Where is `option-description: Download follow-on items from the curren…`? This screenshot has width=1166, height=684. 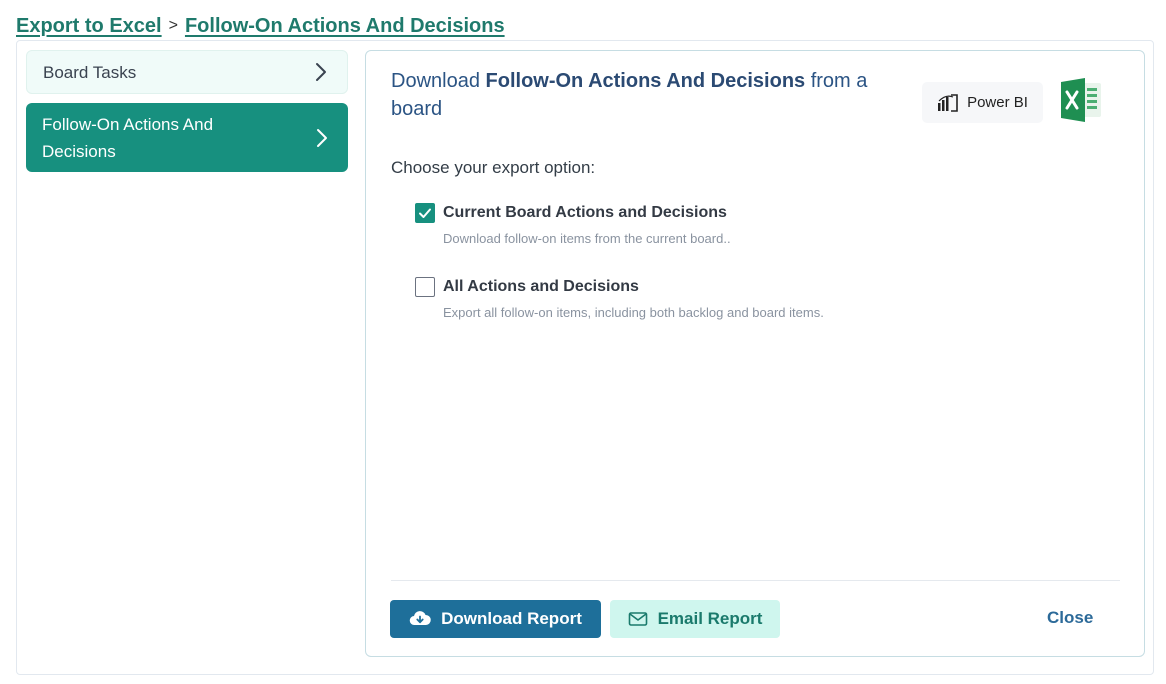
option-description: Download follow-on items from the curren… is located at coordinates (587, 238).